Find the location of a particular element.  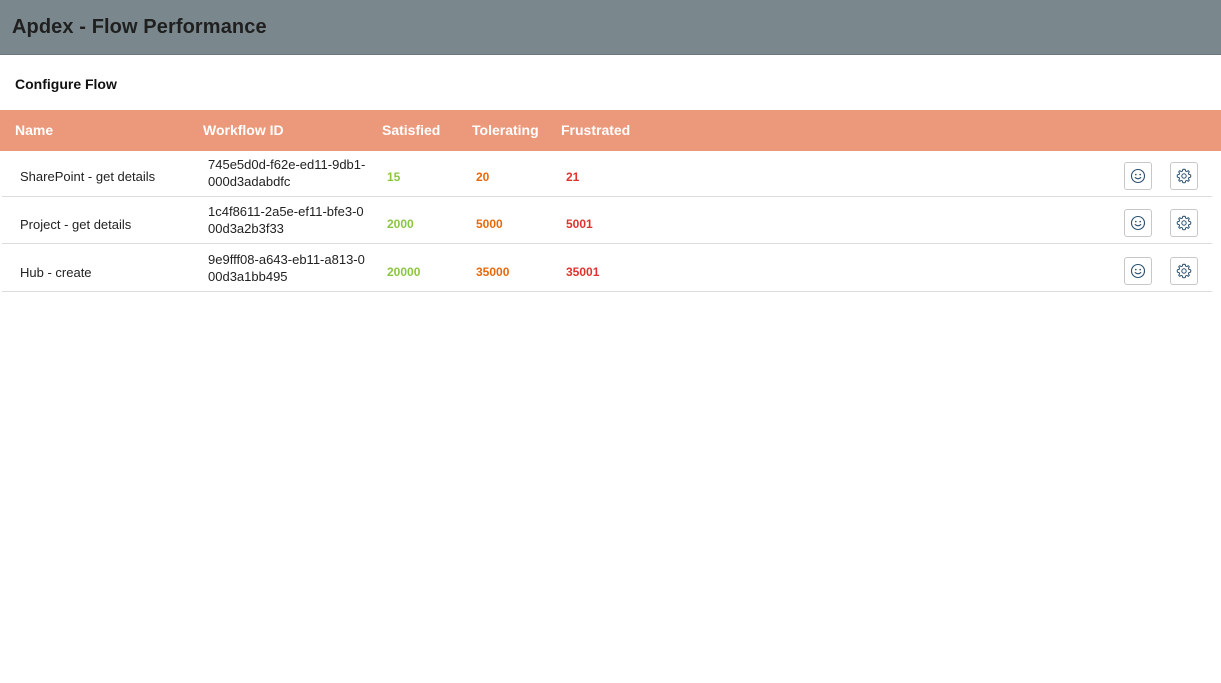

flow-name: Hub - create is located at coordinates (56, 272).